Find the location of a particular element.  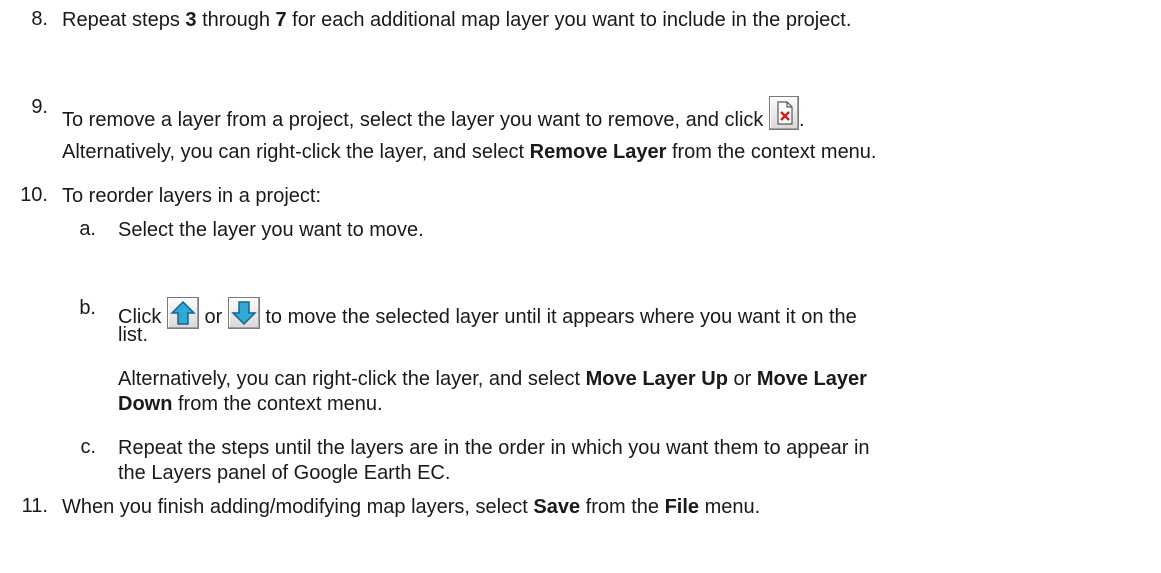

step-number-9: 9. is located at coordinates (39, 107).